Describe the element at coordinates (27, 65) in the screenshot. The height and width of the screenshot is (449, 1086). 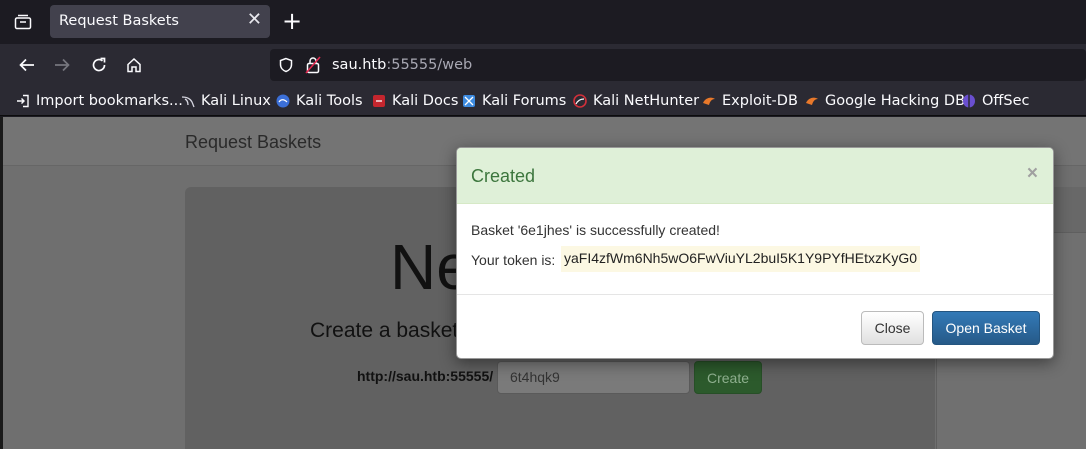
I see `back-icon` at that location.